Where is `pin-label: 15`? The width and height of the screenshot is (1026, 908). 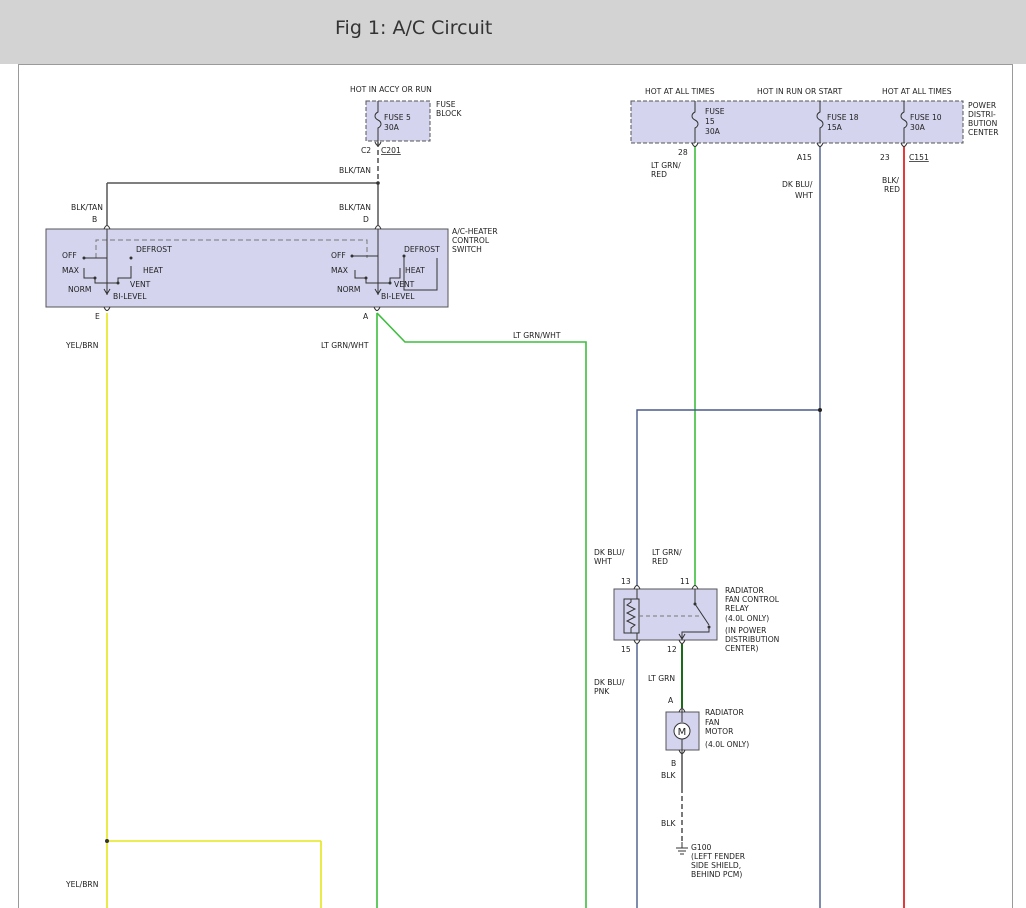
pin-label: 15 is located at coordinates (626, 649).